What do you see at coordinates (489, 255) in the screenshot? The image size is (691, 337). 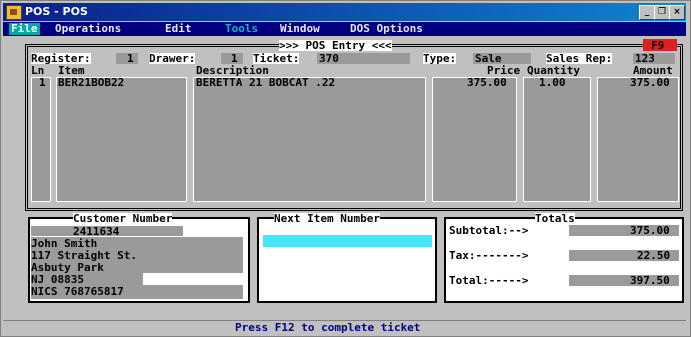 I see `tax-label: Tax:------->` at bounding box center [489, 255].